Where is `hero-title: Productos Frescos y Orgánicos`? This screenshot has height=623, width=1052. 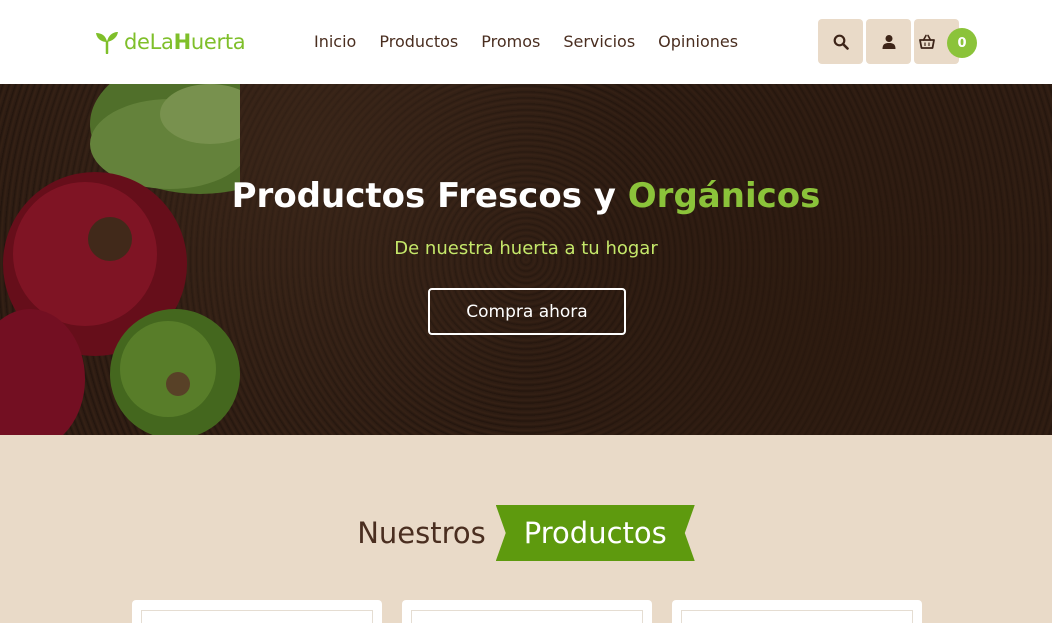 hero-title: Productos Frescos y Orgánicos is located at coordinates (526, 196).